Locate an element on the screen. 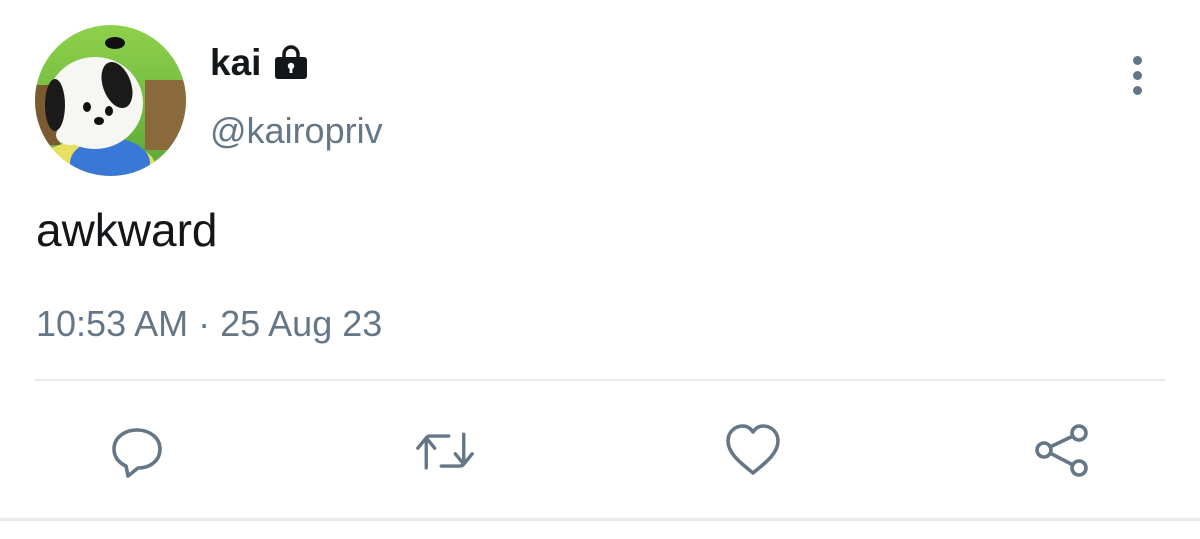 This screenshot has width=1200, height=539. reply-button is located at coordinates (137, 451).